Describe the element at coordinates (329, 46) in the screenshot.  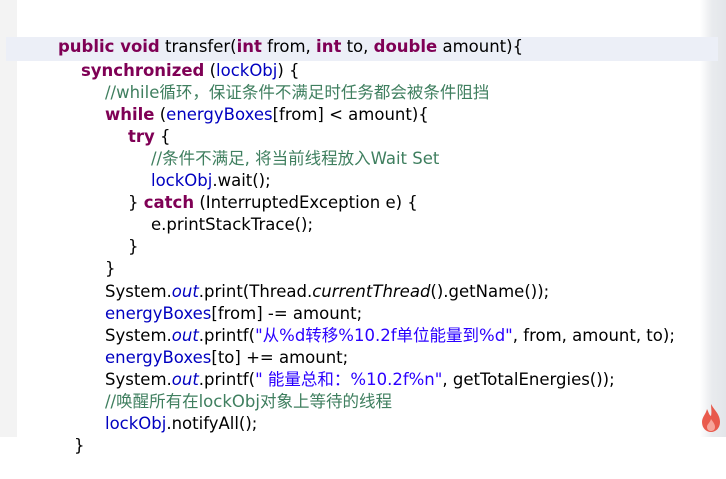
I see `keyword-token: int` at that location.